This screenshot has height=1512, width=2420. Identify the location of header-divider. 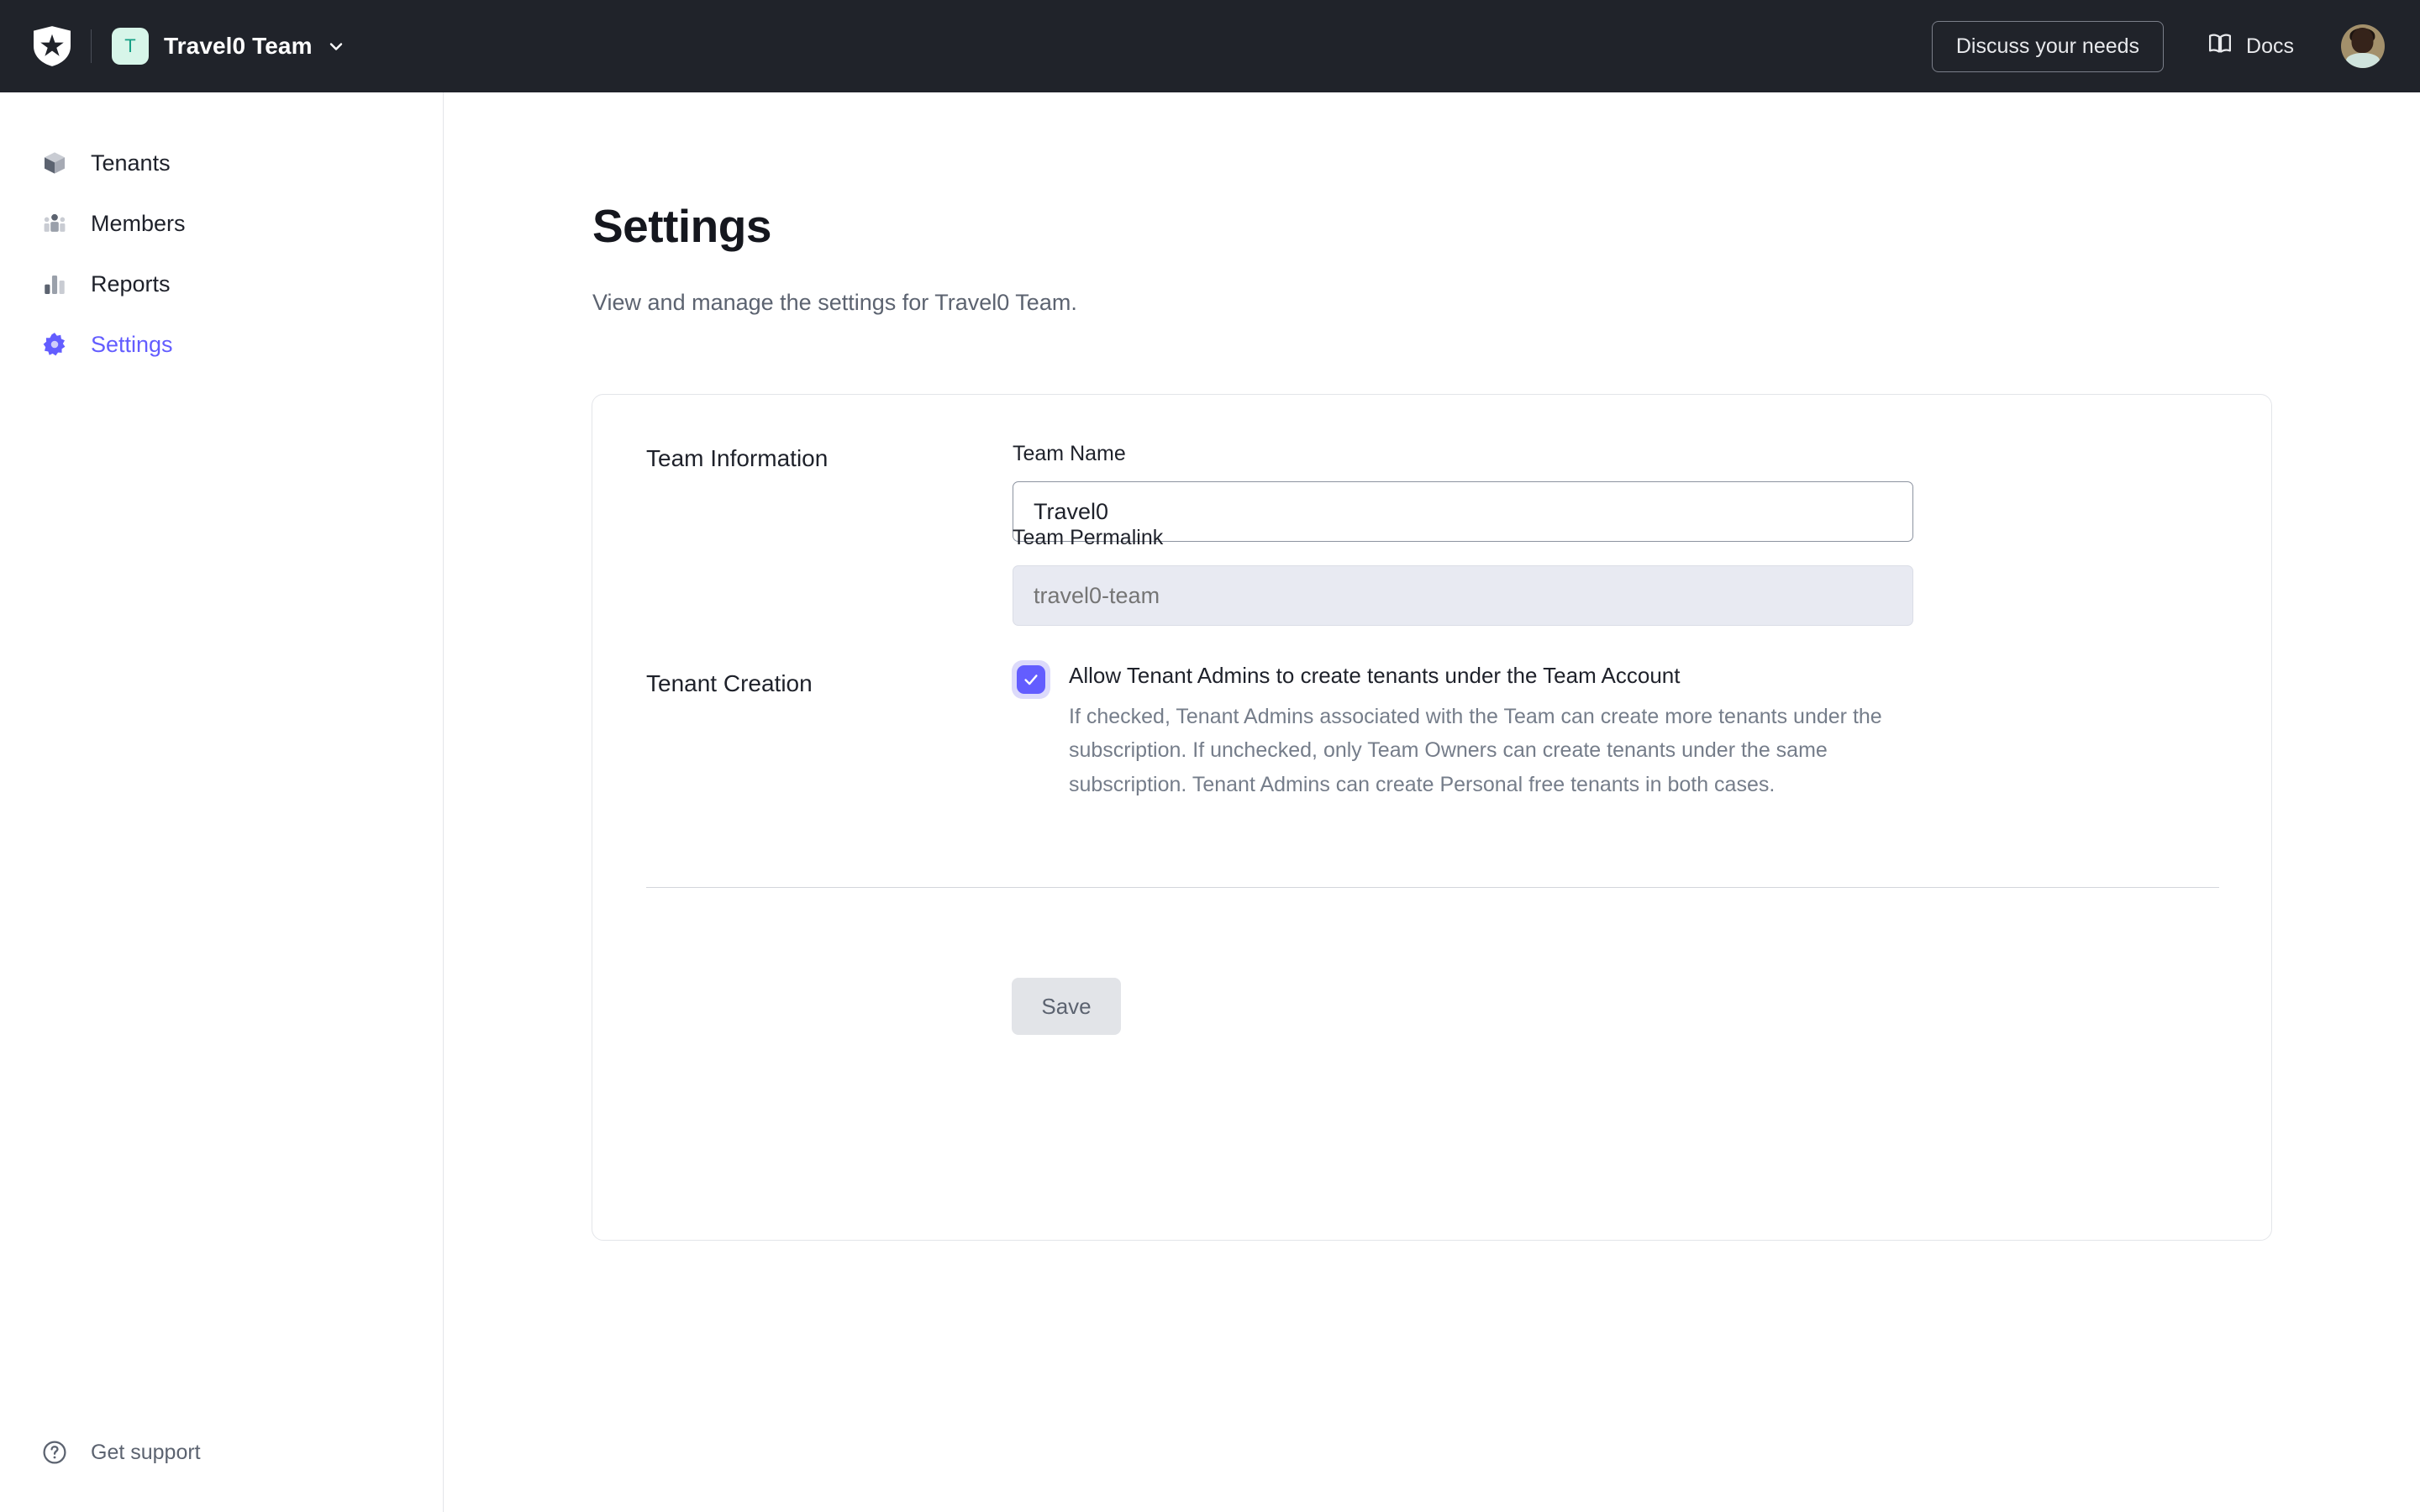
(92, 46).